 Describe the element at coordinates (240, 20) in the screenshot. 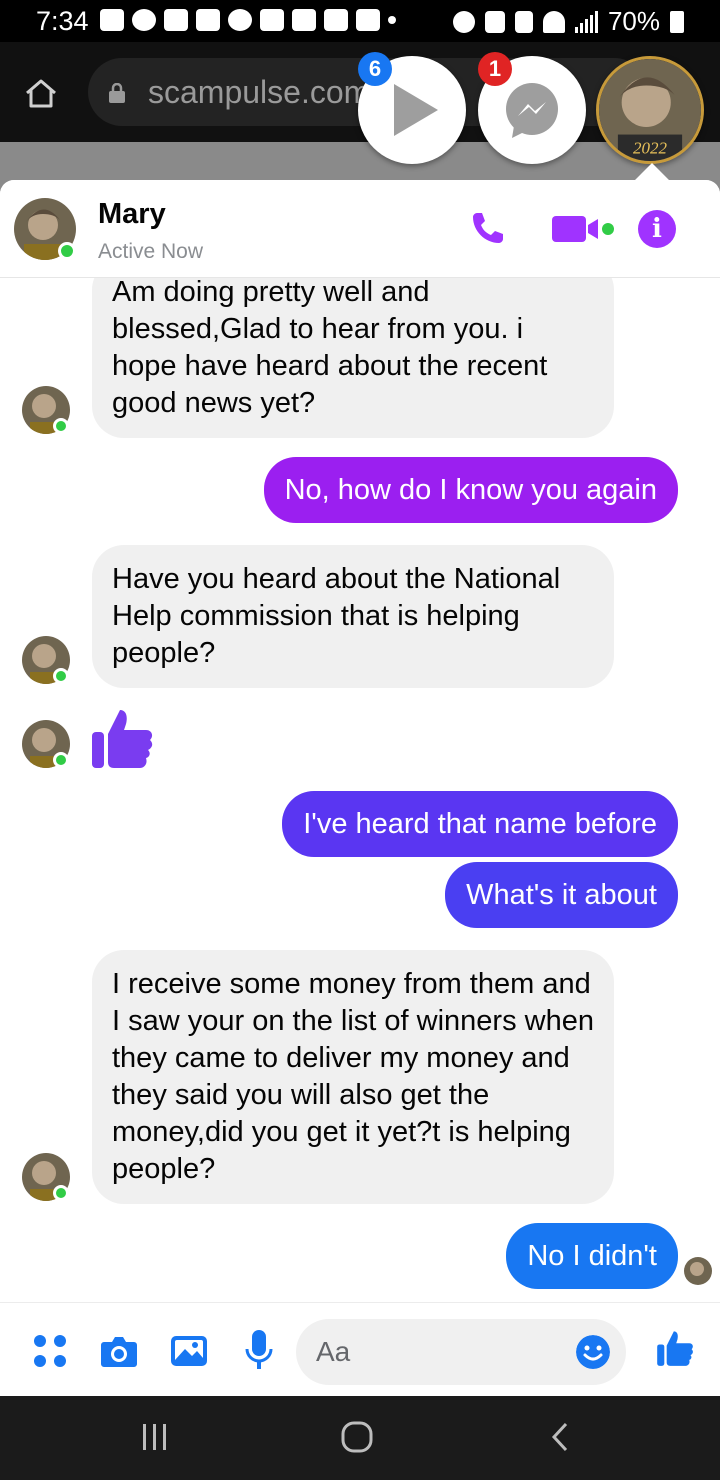

I see `snapchat-notification-icon` at that location.